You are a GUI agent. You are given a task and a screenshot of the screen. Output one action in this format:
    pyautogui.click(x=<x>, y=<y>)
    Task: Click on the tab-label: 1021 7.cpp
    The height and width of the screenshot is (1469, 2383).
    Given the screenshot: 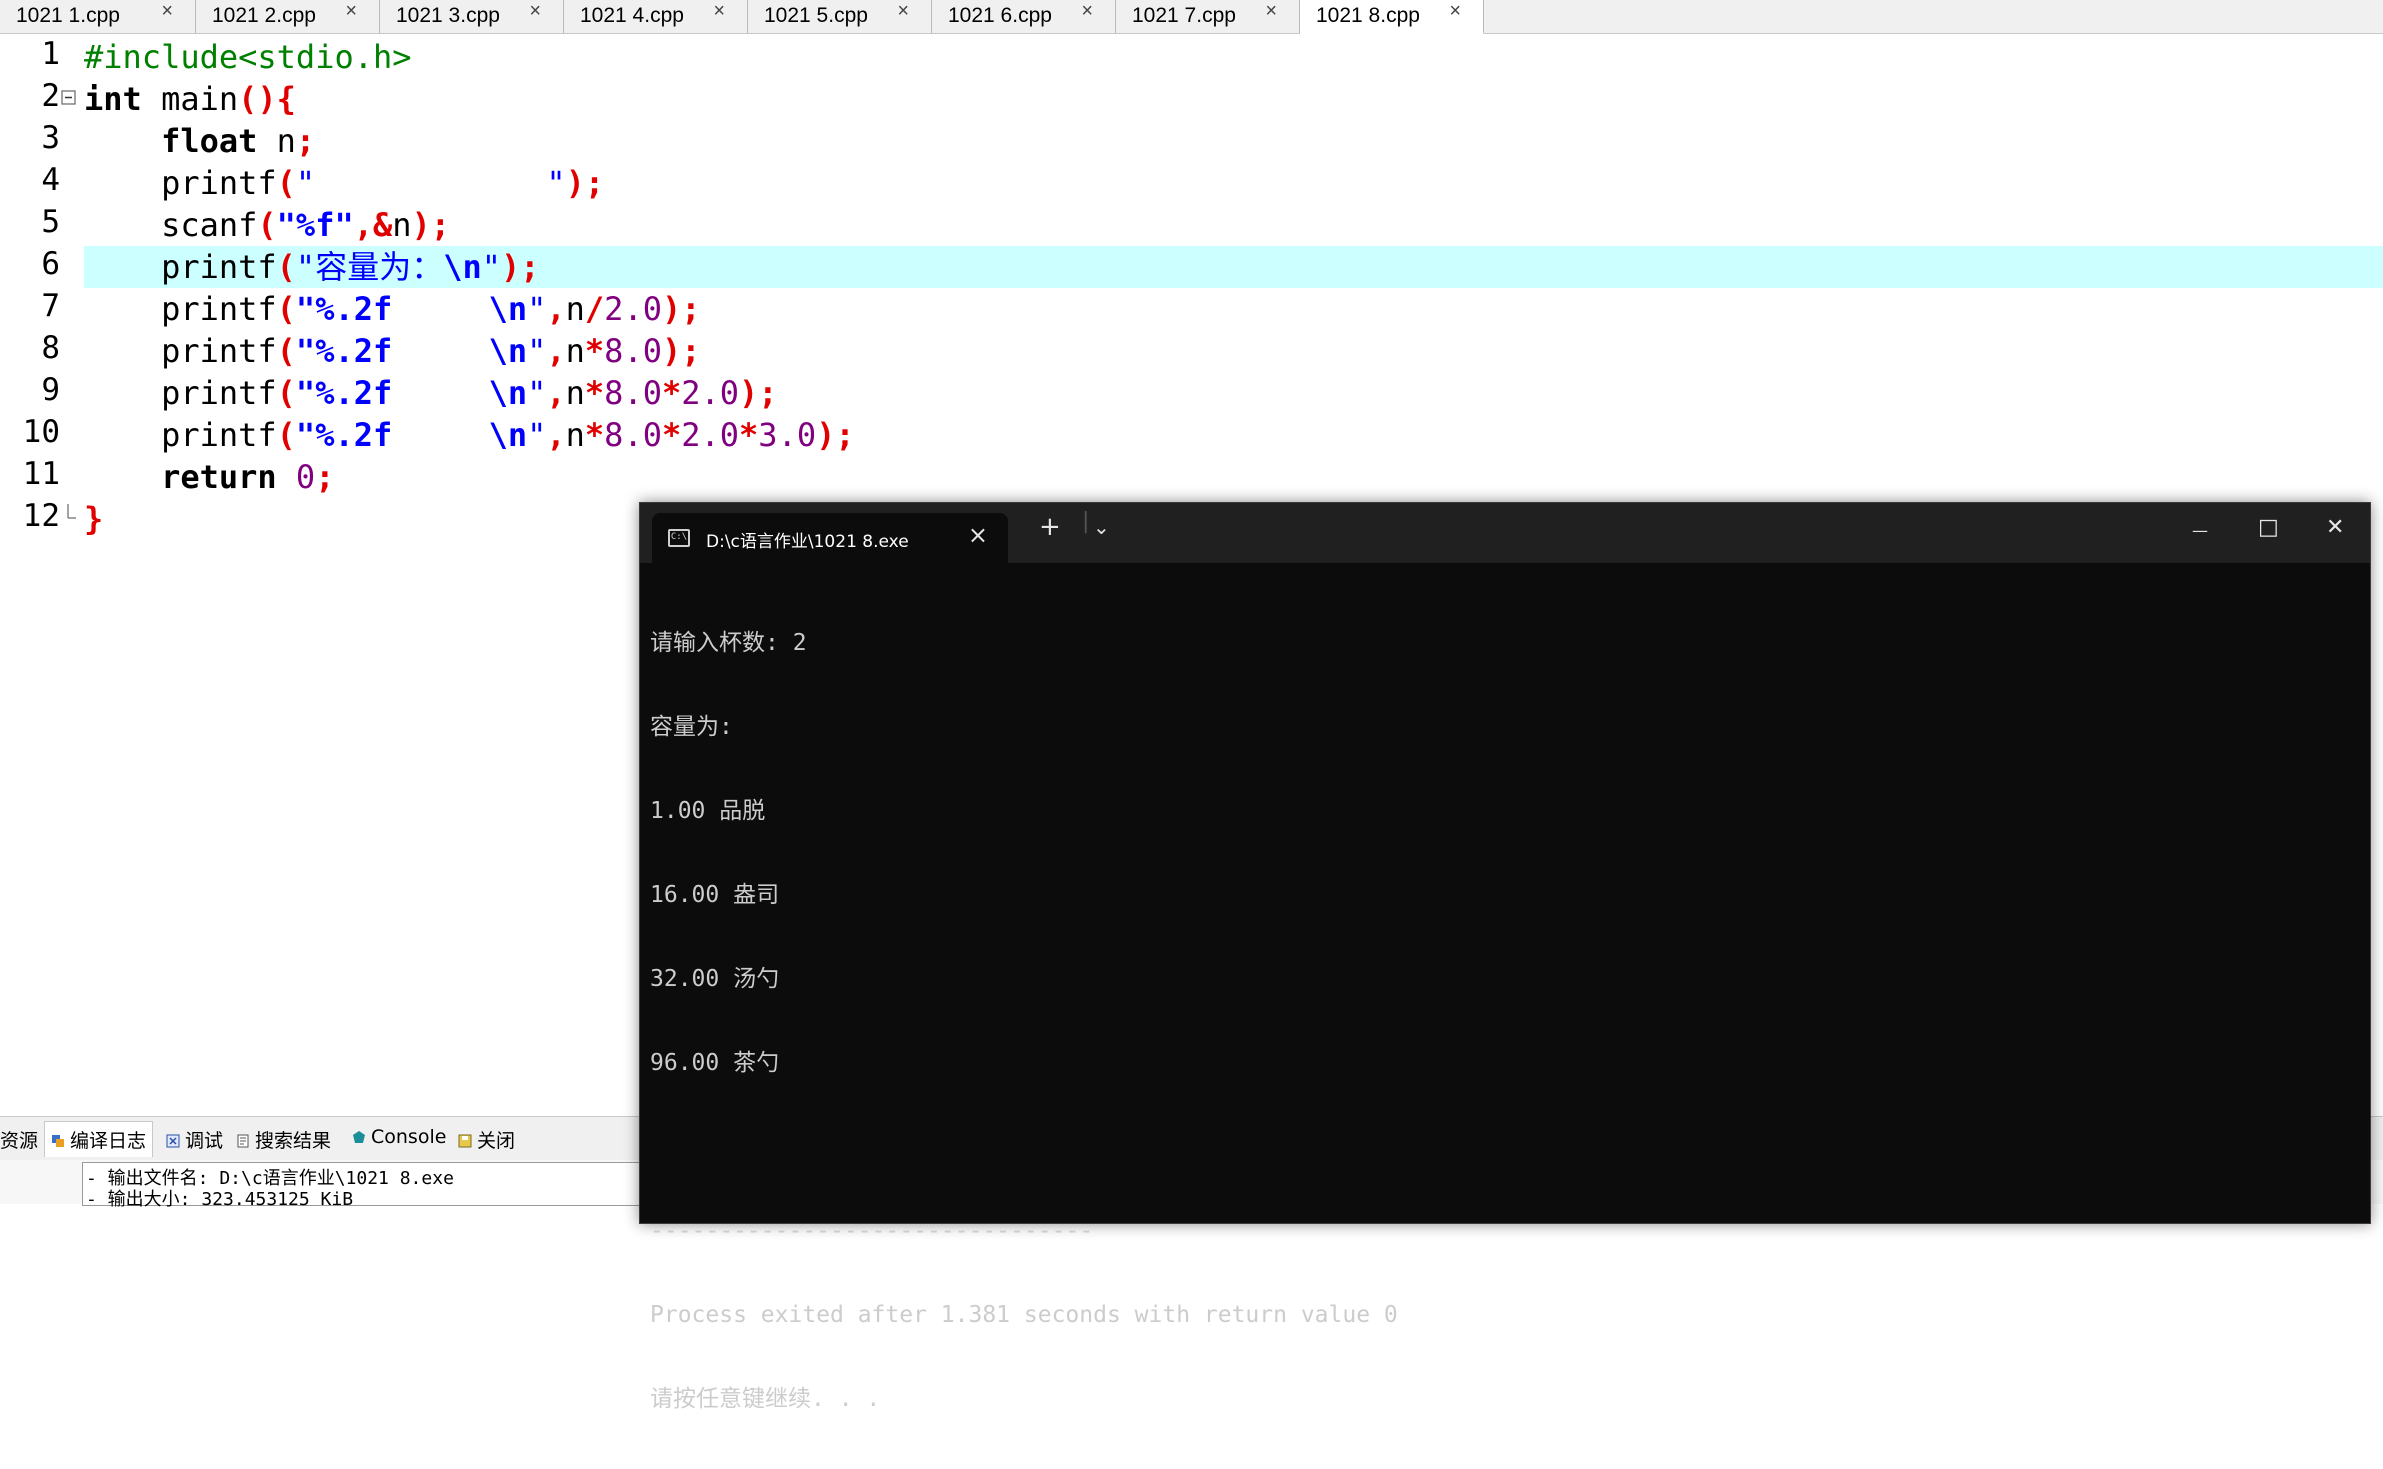 What is the action you would take?
    pyautogui.click(x=1184, y=15)
    